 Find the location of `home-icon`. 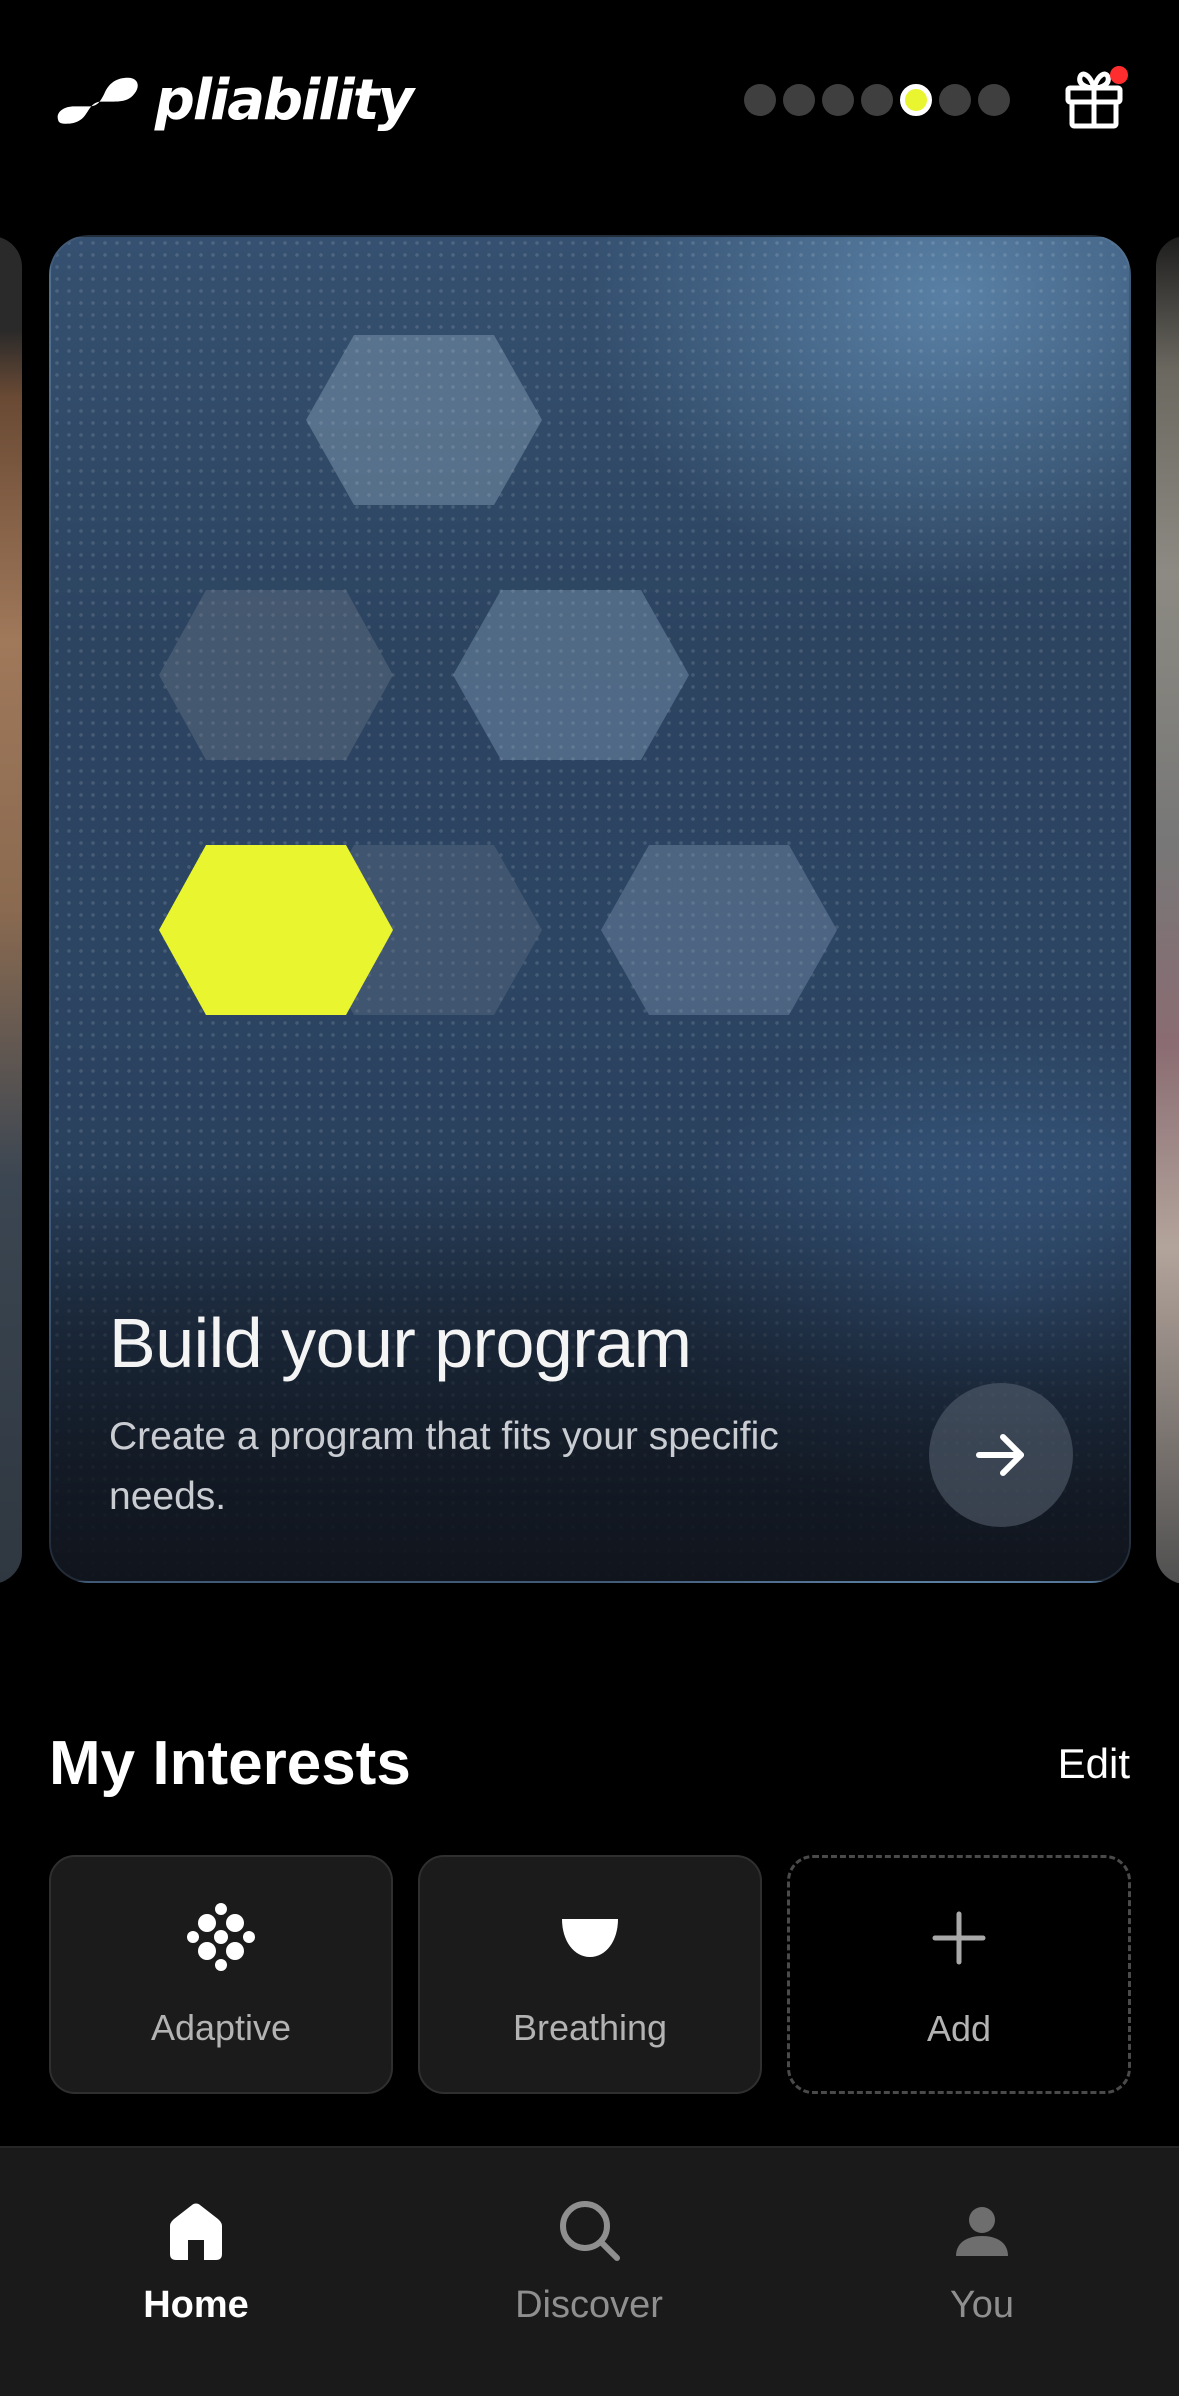

home-icon is located at coordinates (196, 2230).